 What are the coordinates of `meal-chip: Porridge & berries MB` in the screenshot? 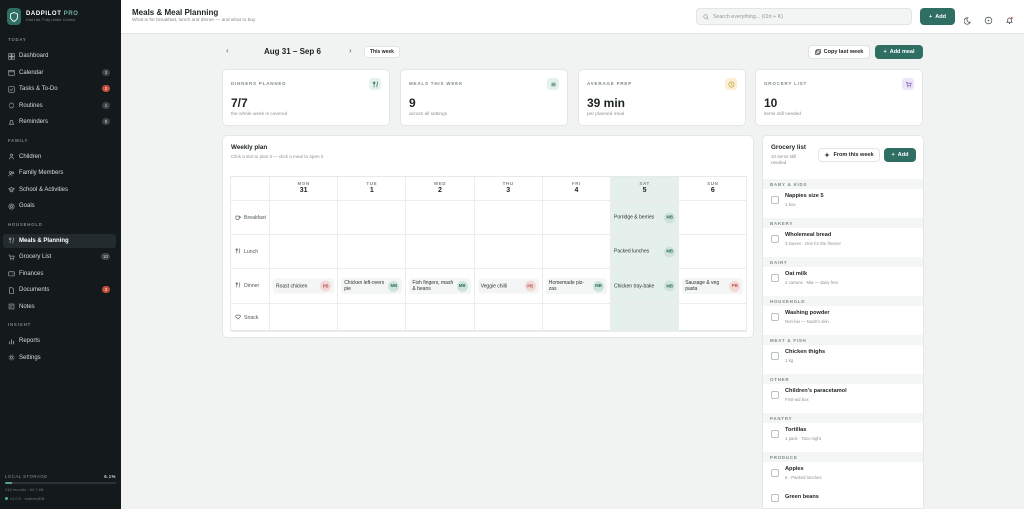 It's located at (645, 217).